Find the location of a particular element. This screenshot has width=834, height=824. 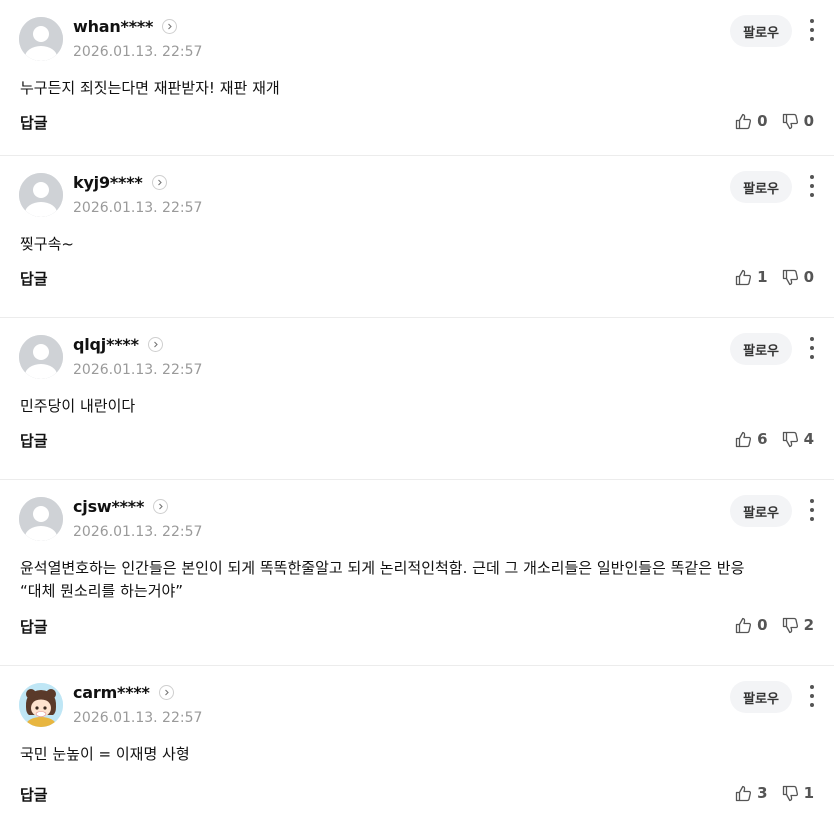

author-row: qlqj**** is located at coordinates (118, 344).